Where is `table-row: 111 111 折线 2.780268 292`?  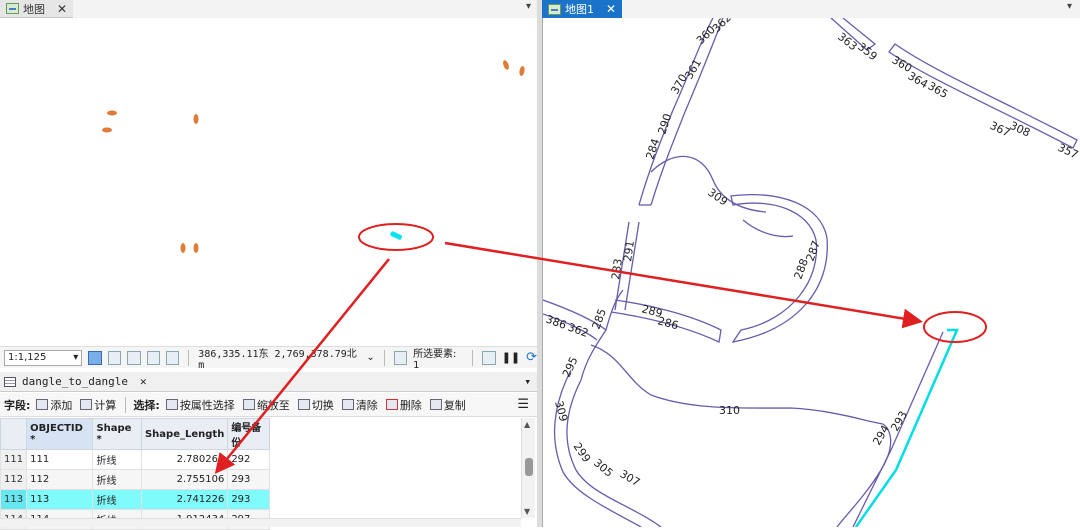 table-row: 111 111 折线 2.780268 292 is located at coordinates (135, 459).